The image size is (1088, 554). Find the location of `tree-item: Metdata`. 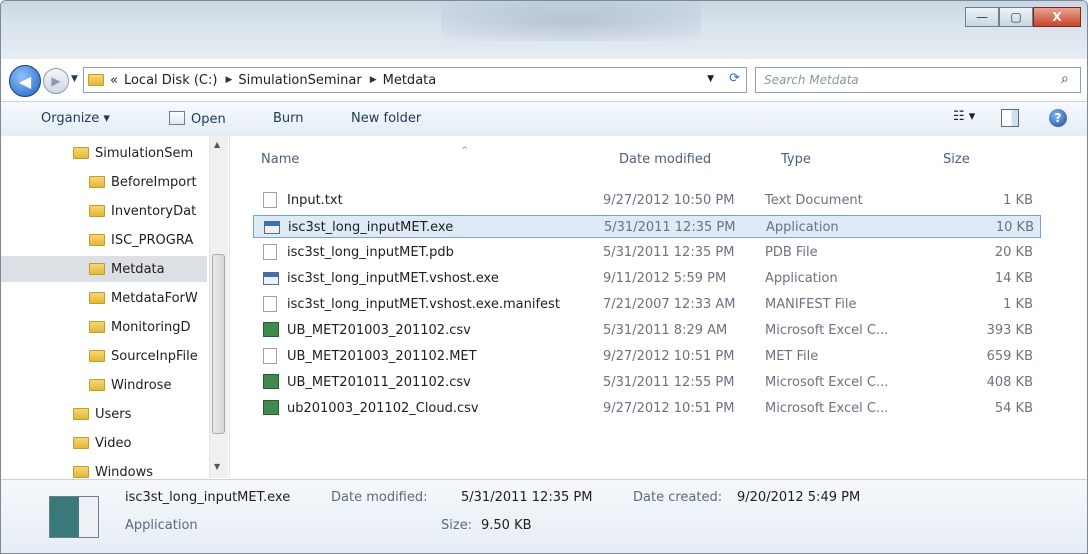

tree-item: Metdata is located at coordinates (104, 269).